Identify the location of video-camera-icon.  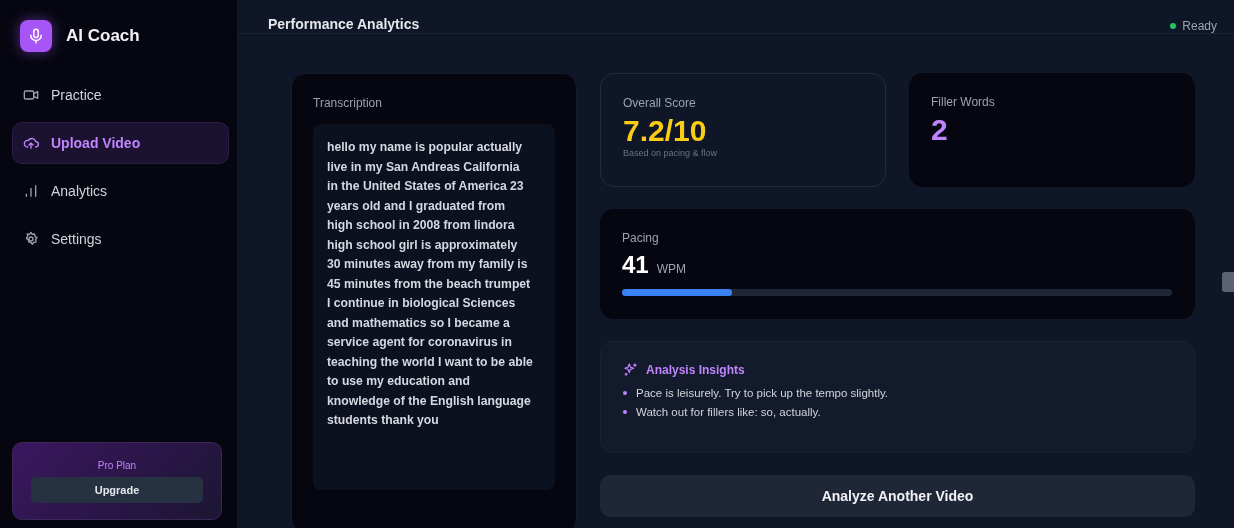
(31, 95).